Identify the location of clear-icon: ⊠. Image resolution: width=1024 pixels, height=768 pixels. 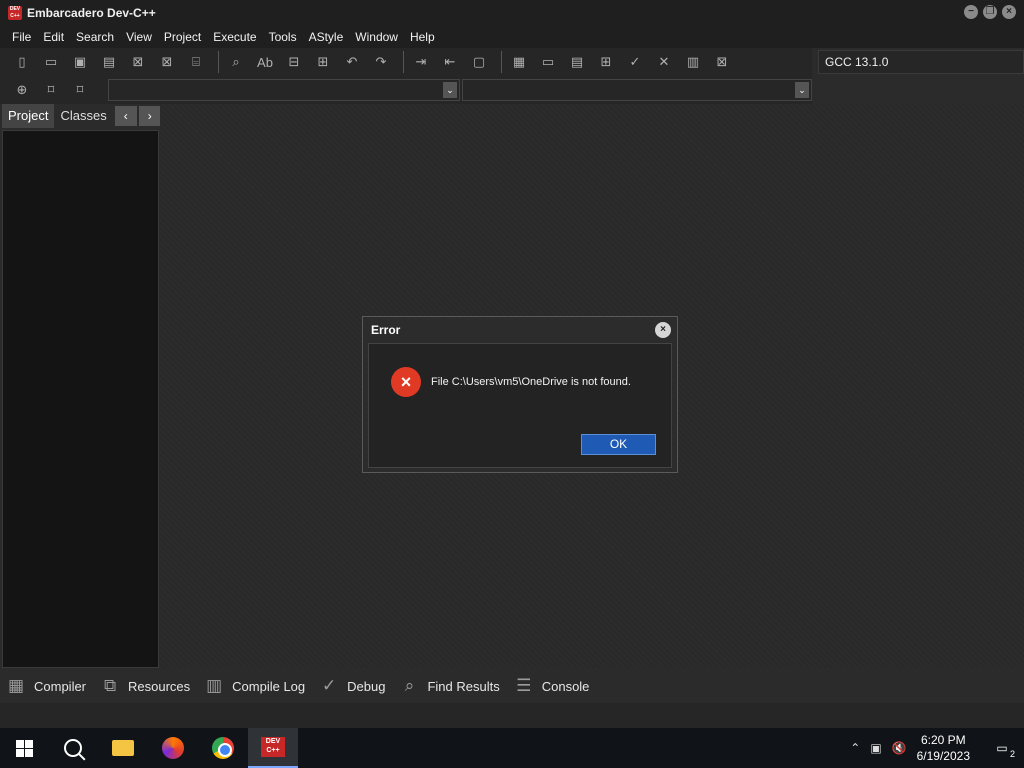
(722, 62).